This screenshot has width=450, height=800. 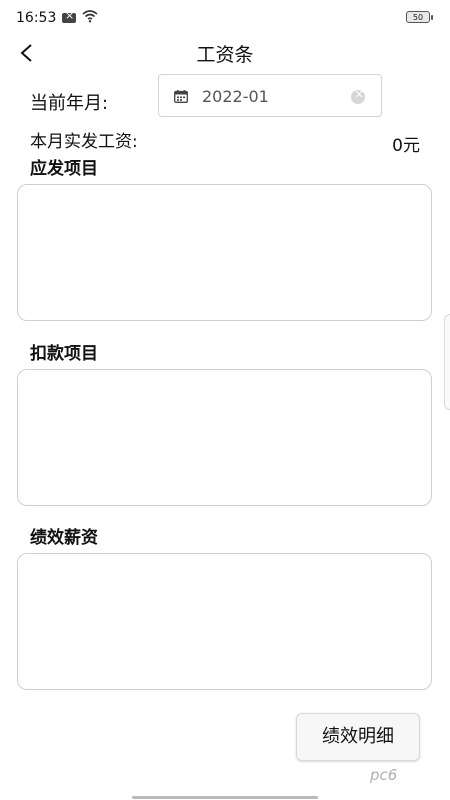 I want to click on wifi-icon, so click(x=90, y=16).